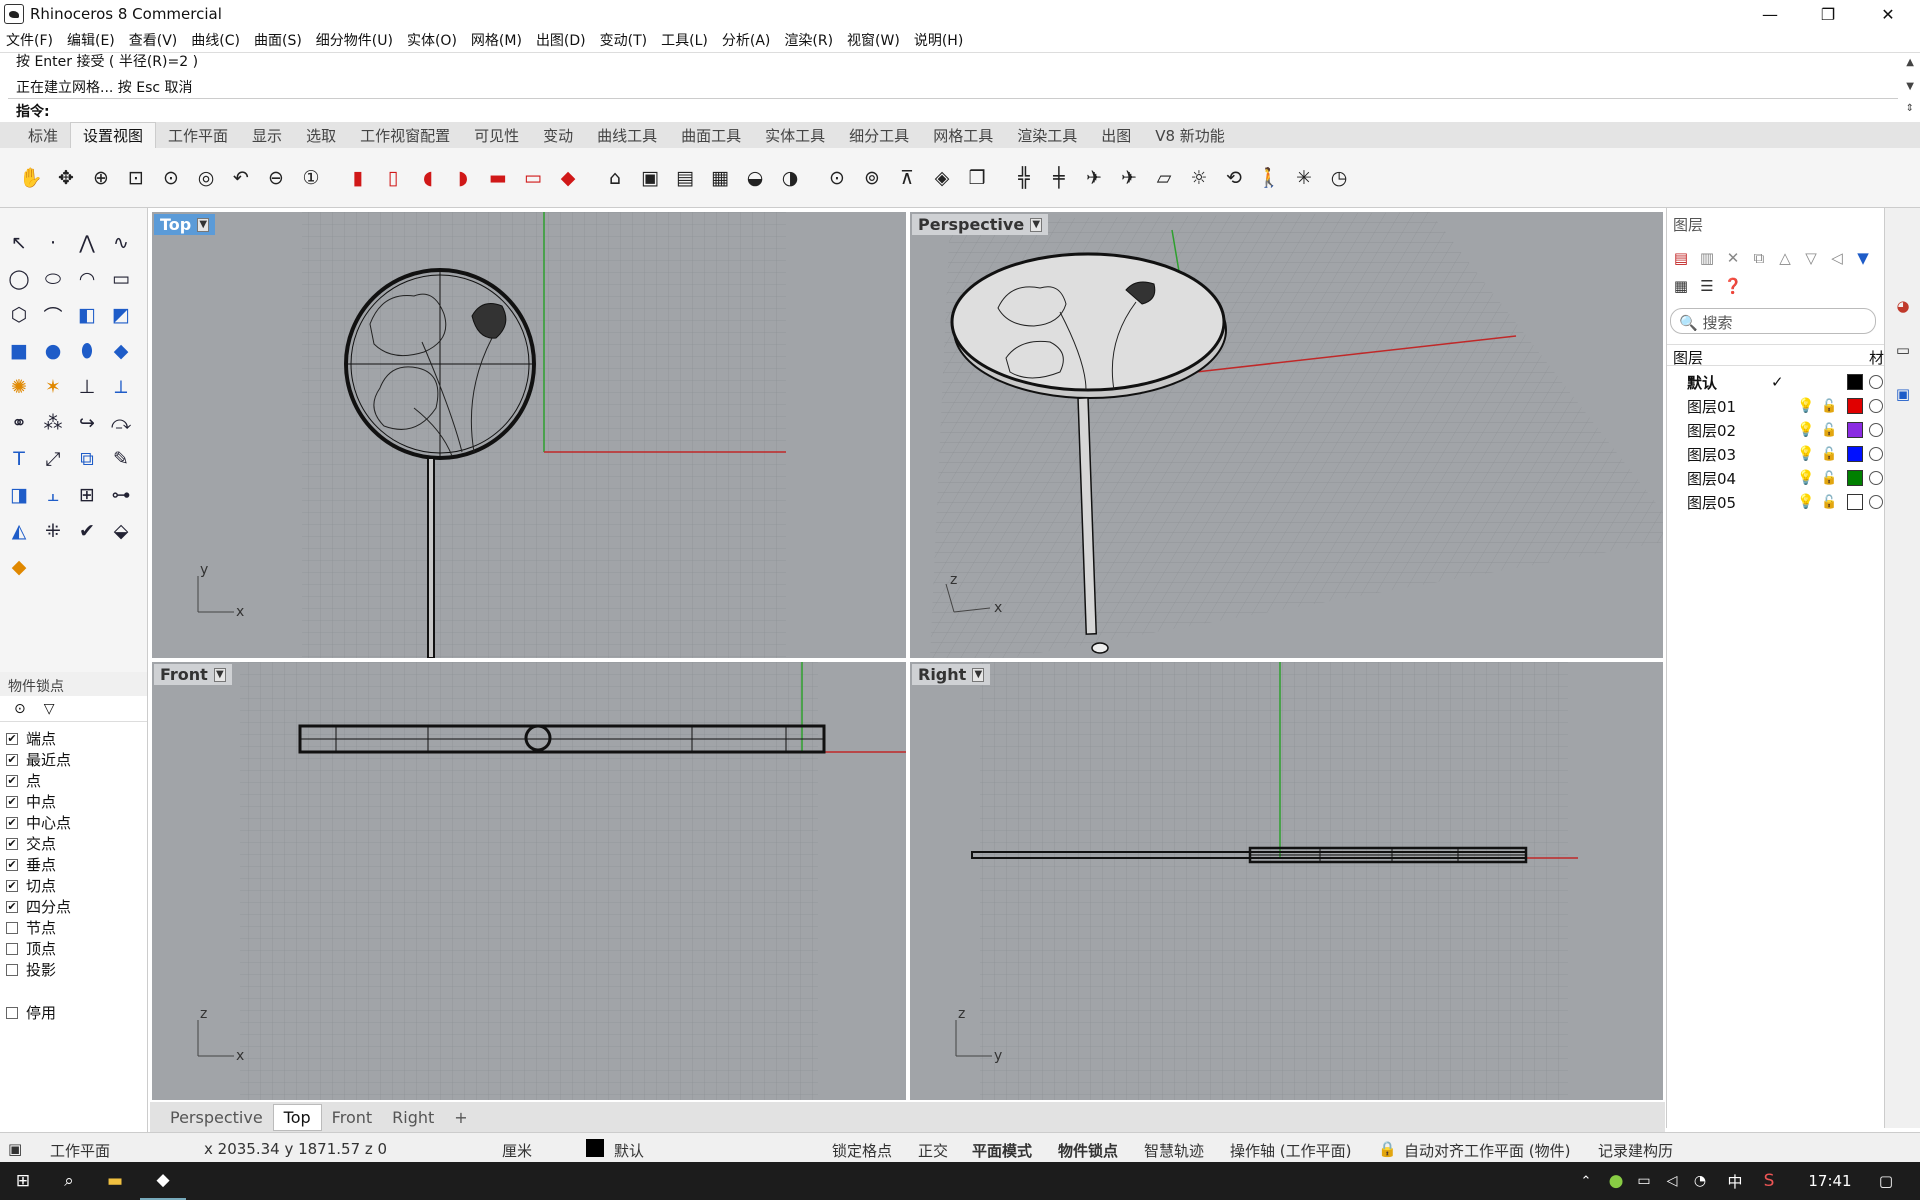 Image resolution: width=1920 pixels, height=1200 pixels. I want to click on osnap-item: ✔ 切点, so click(31, 885).